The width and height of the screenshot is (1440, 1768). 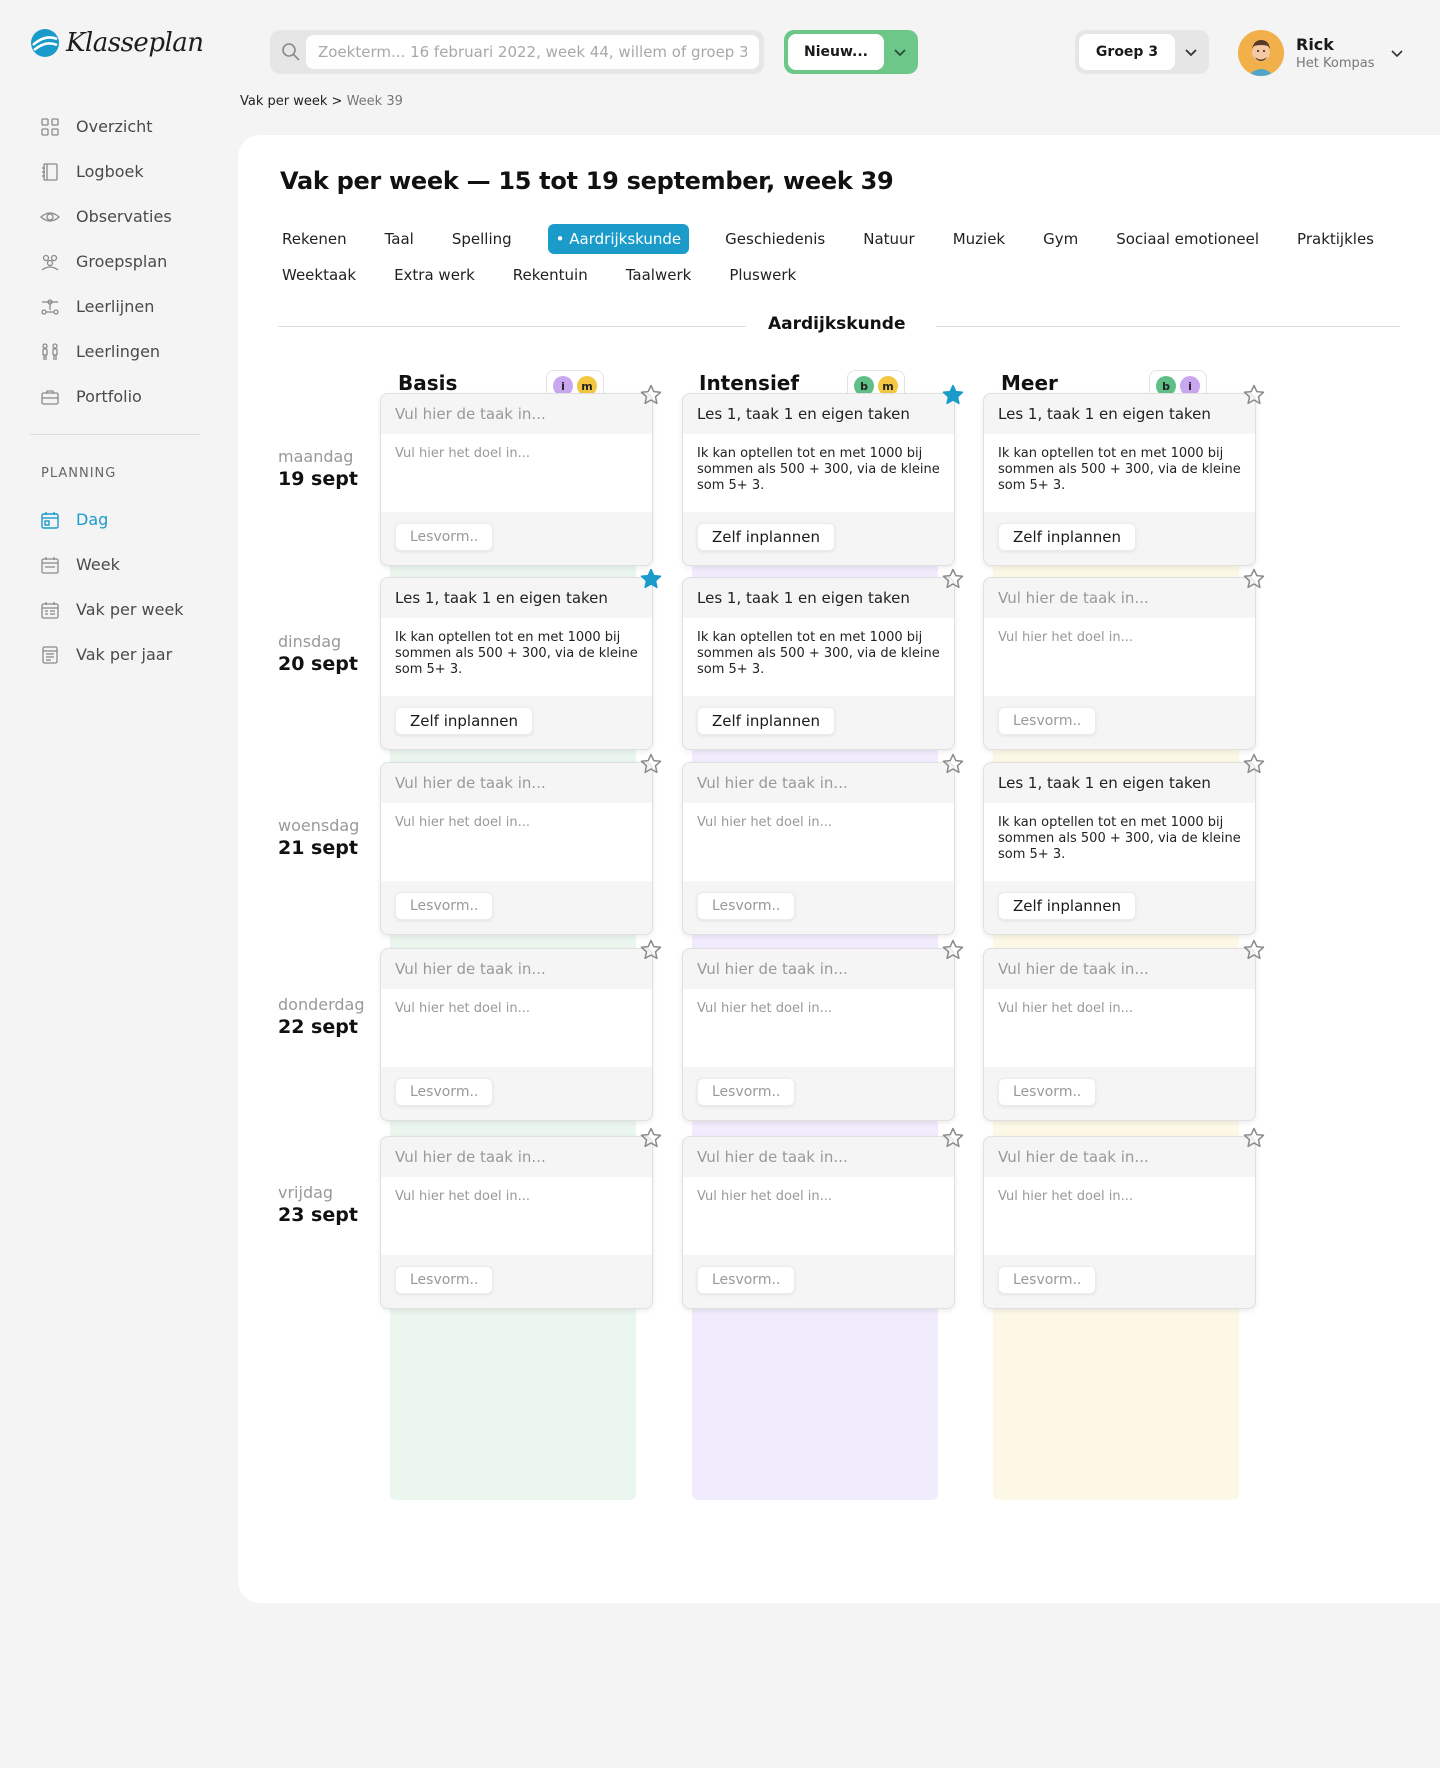 I want to click on sidebar-item-portfolio: Portfolio, so click(x=130, y=396).